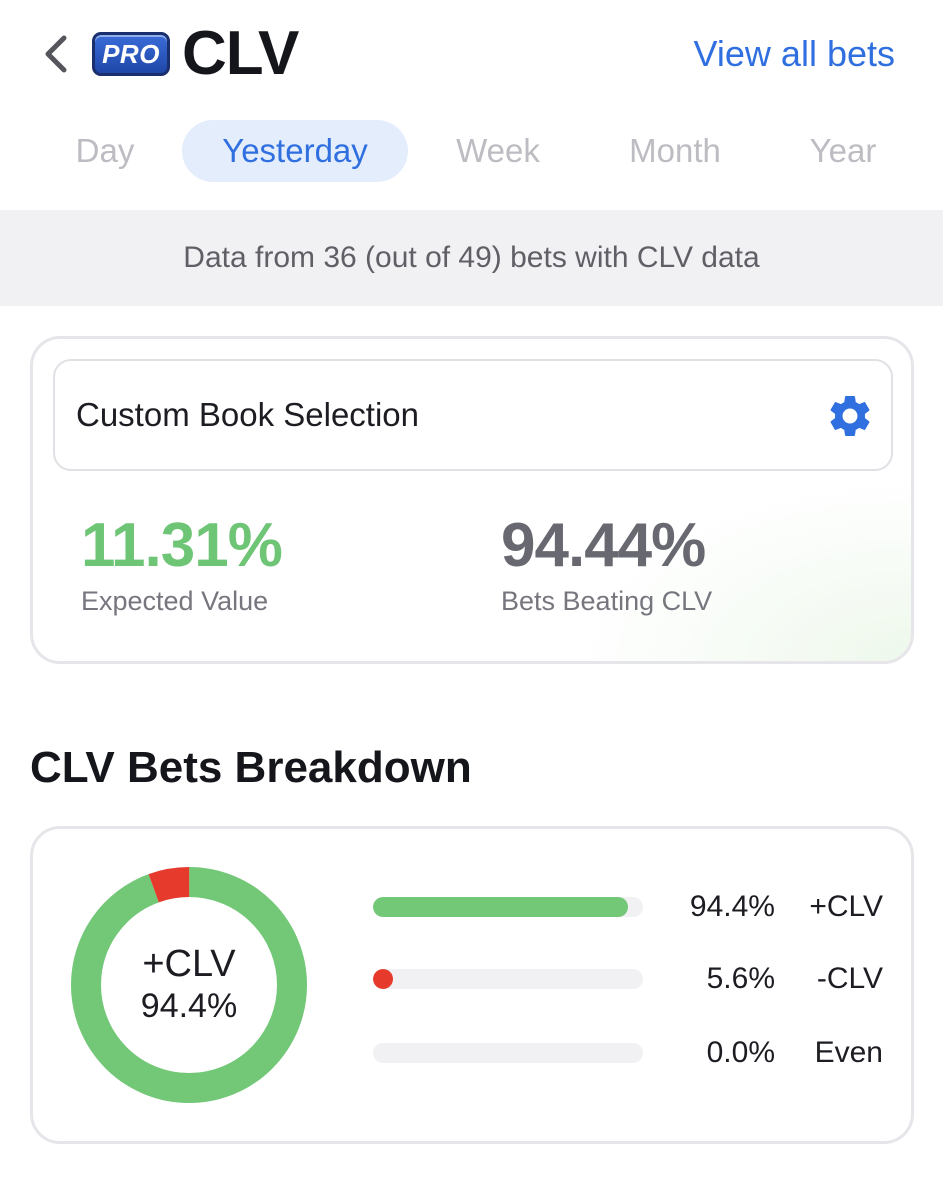 The height and width of the screenshot is (1199, 943). I want to click on chevron-left-icon, so click(56, 54).